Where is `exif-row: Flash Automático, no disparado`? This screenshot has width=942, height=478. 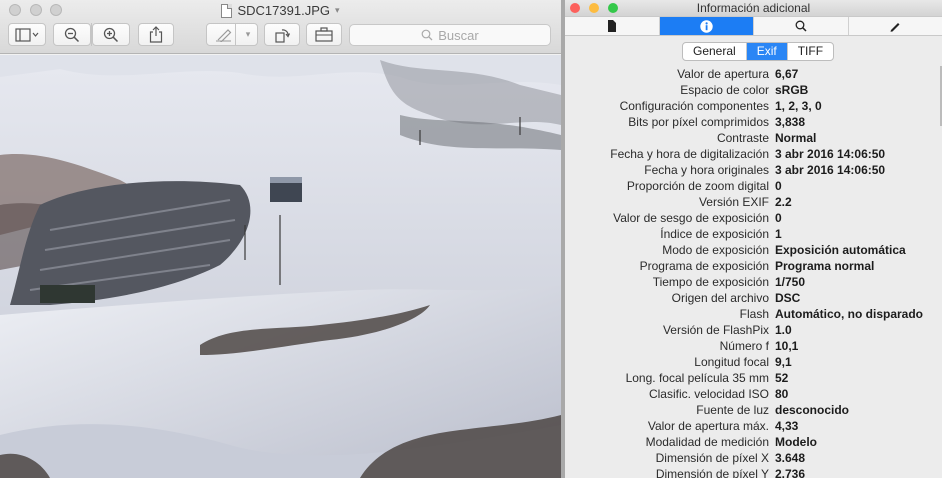 exif-row: Flash Automático, no disparado is located at coordinates (753, 314).